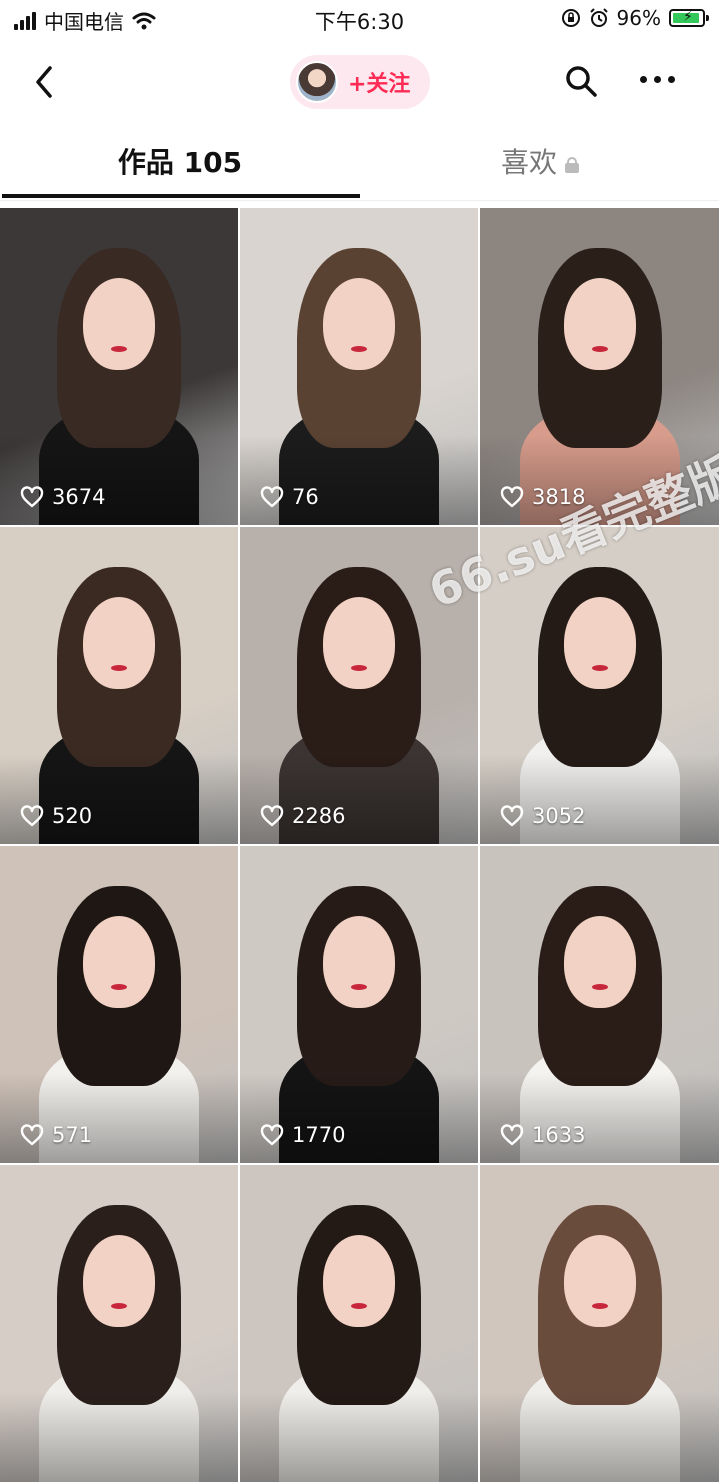  I want to click on more-icon, so click(657, 79).